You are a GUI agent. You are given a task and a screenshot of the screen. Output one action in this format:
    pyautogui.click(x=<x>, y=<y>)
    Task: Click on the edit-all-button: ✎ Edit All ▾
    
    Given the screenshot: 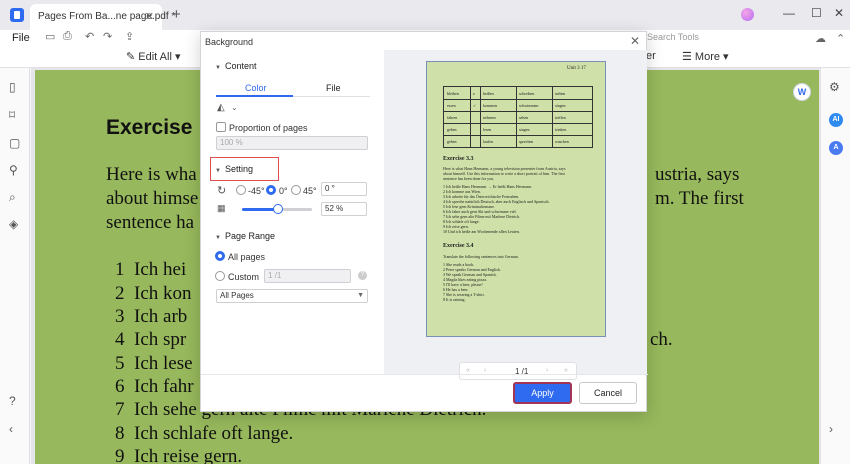 What is the action you would take?
    pyautogui.click(x=153, y=56)
    